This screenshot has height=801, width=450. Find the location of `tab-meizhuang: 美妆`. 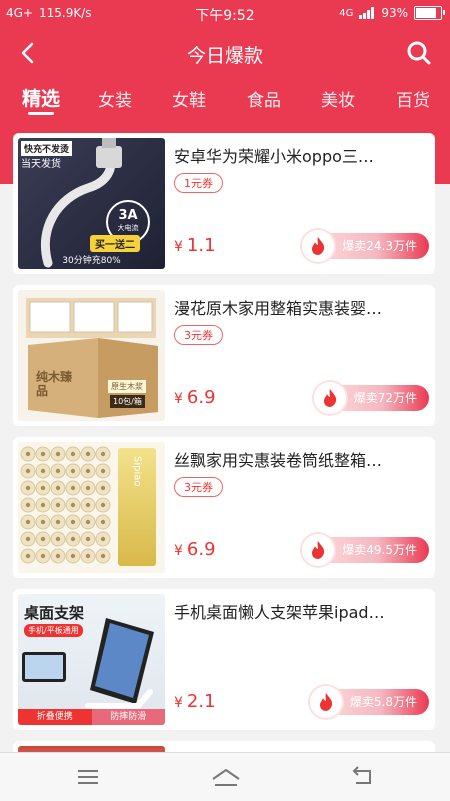

tab-meizhuang: 美妆 is located at coordinates (338, 98).